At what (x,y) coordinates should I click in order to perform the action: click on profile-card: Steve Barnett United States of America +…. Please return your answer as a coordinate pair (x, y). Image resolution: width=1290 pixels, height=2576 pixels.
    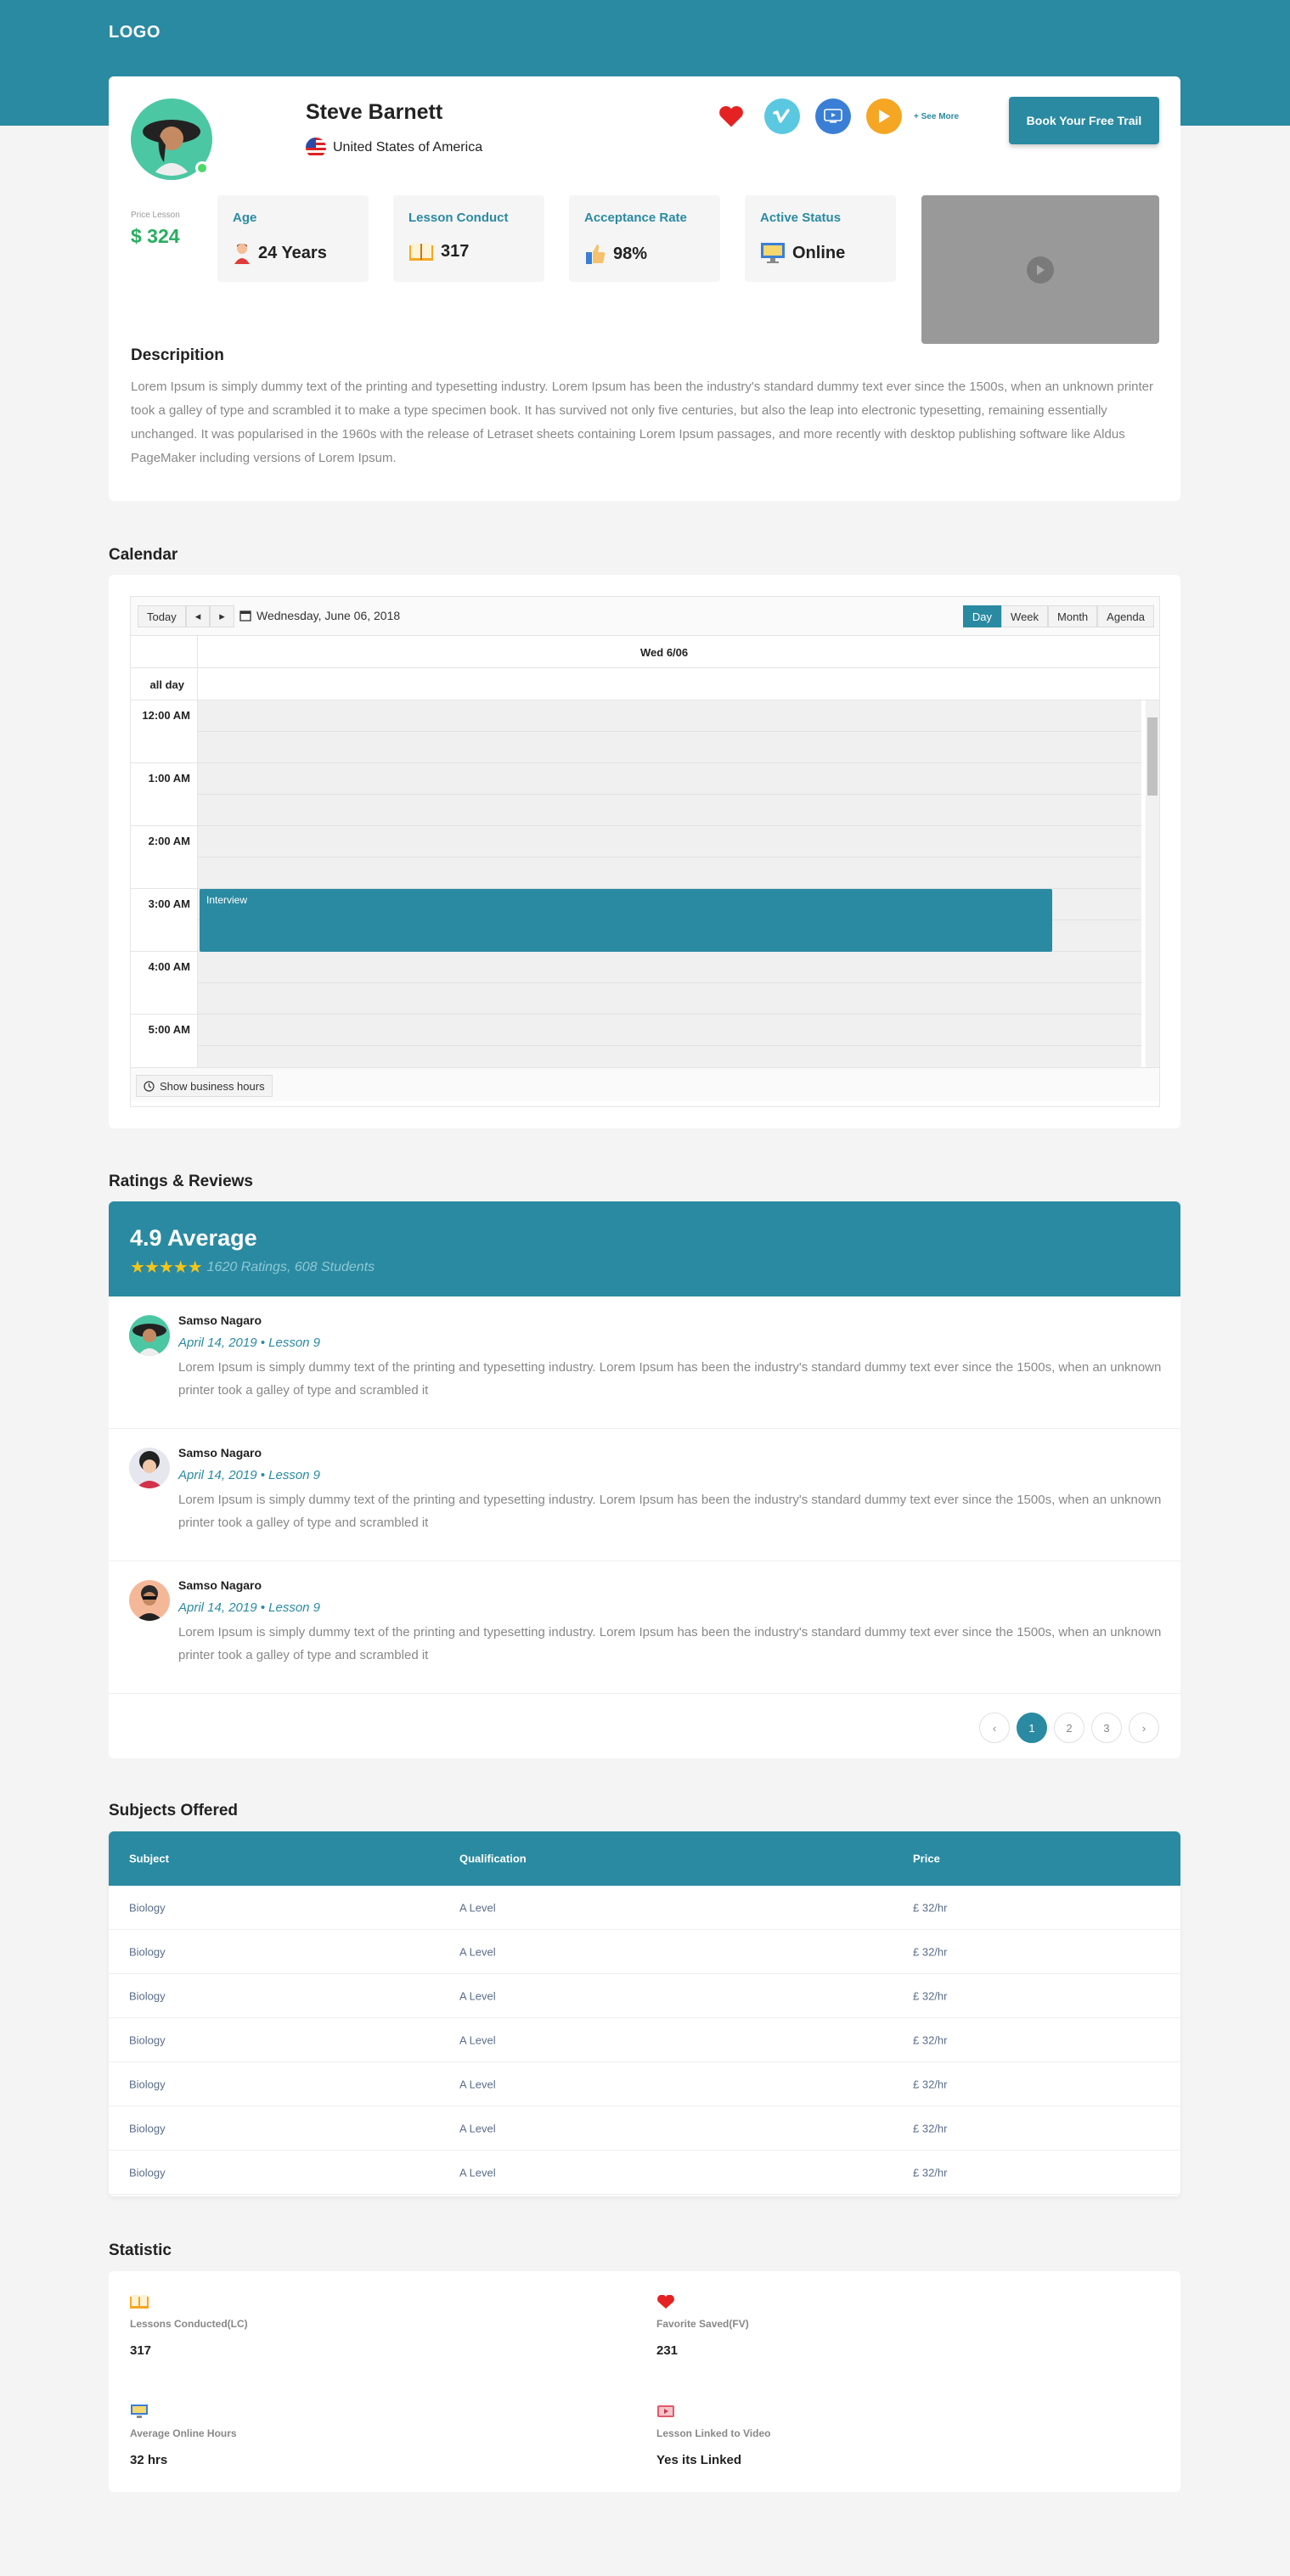
    Looking at the image, I should click on (644, 288).